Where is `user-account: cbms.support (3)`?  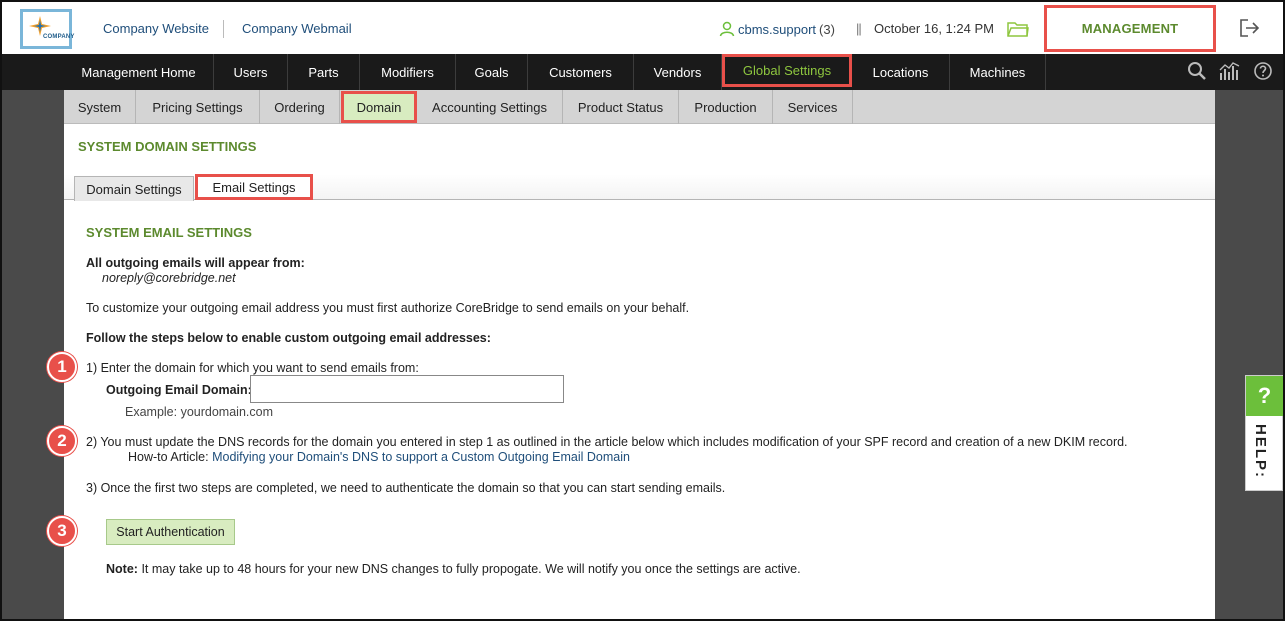
user-account: cbms.support (3) is located at coordinates (777, 29).